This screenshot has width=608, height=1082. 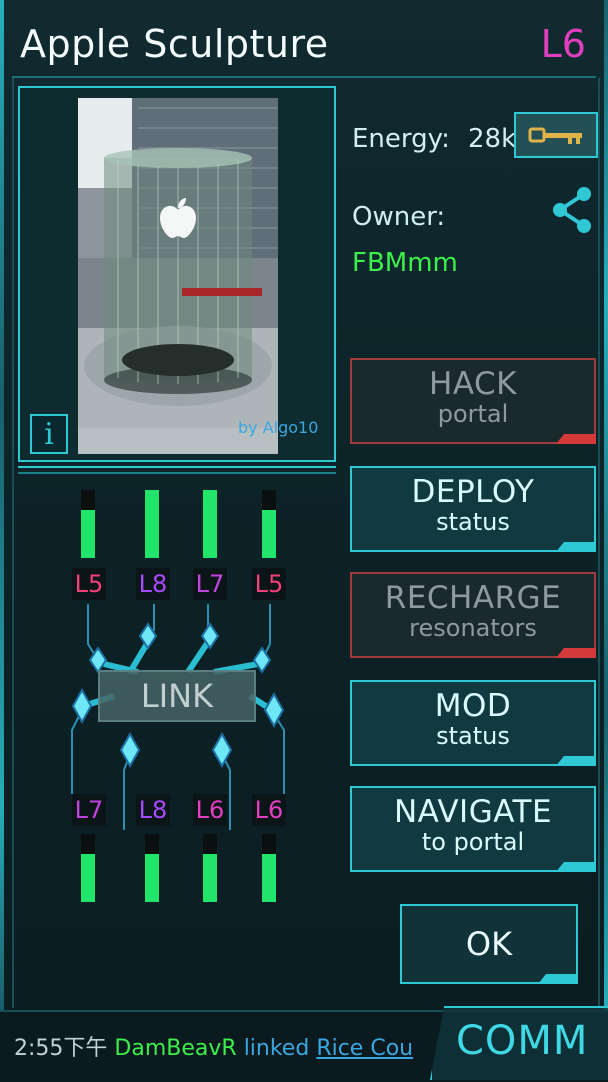 What do you see at coordinates (473, 598) in the screenshot?
I see `recharge-button-label: RECHARGE` at bounding box center [473, 598].